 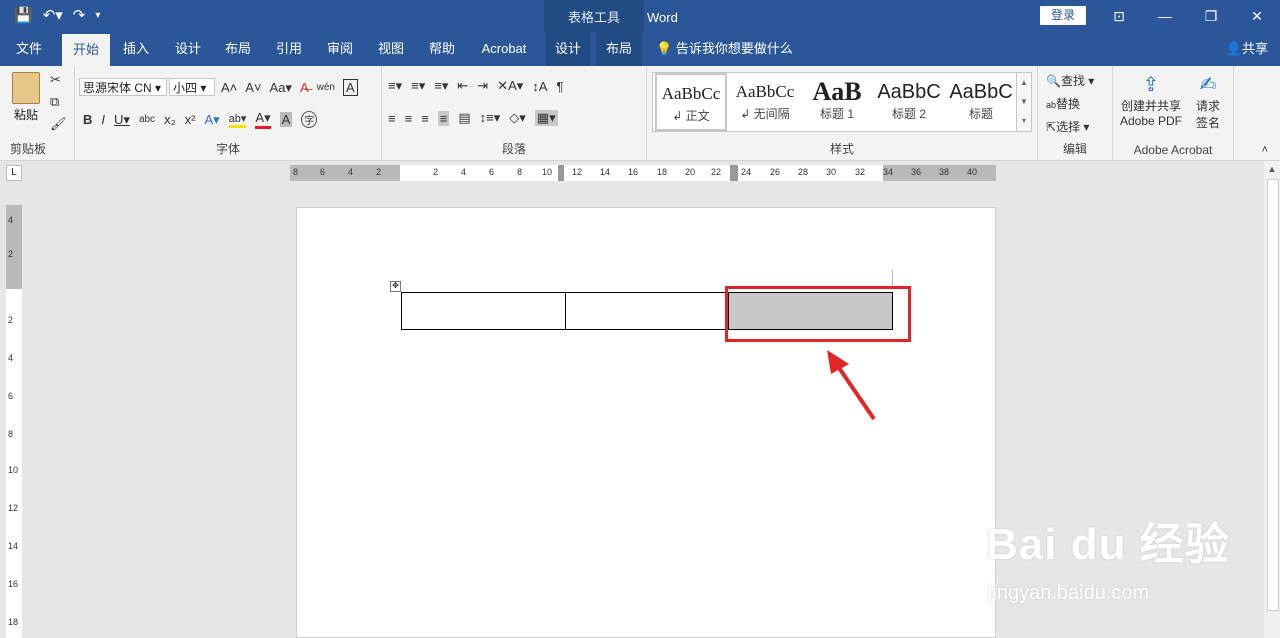 I want to click on align-center-icon: ≡, so click(x=409, y=118).